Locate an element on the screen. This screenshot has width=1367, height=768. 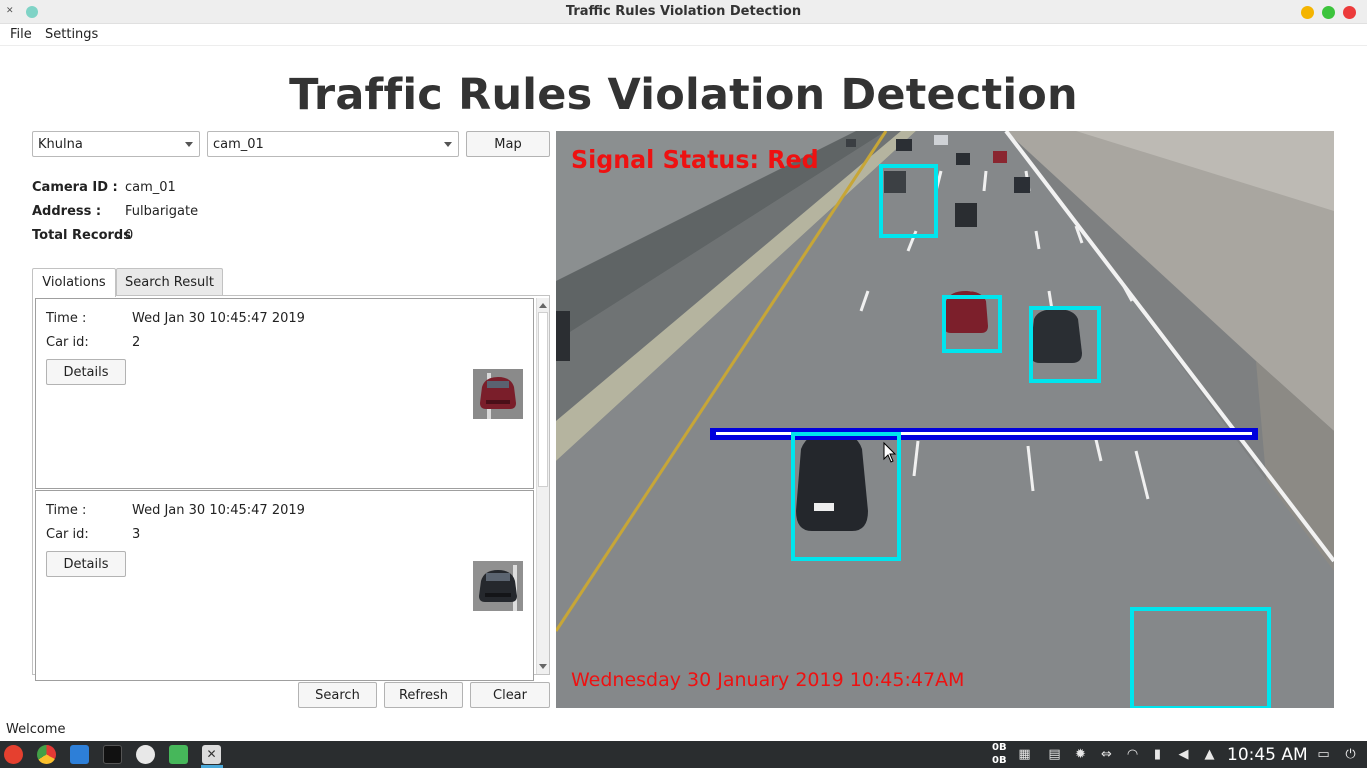
green-app-icon is located at coordinates (178, 754).